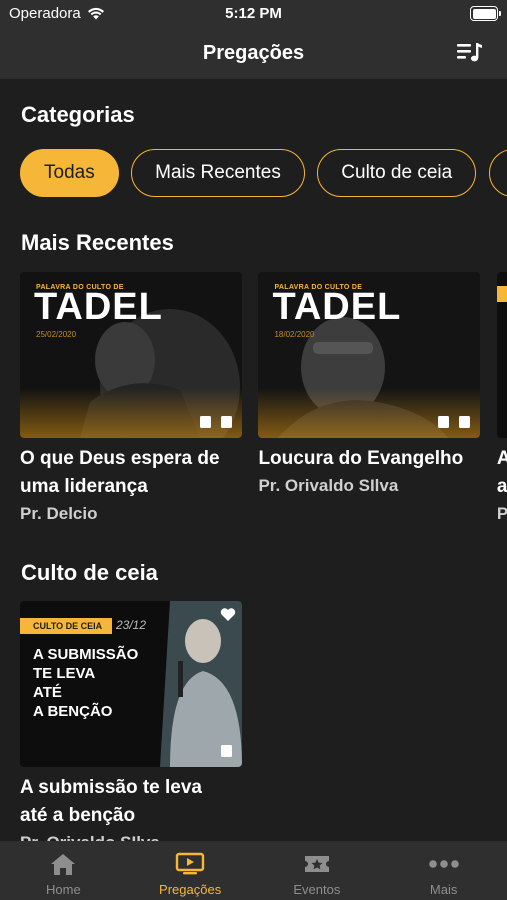 Image resolution: width=507 pixels, height=900 pixels. Describe the element at coordinates (69, 173) in the screenshot. I see `chip-todas: Todas` at that location.